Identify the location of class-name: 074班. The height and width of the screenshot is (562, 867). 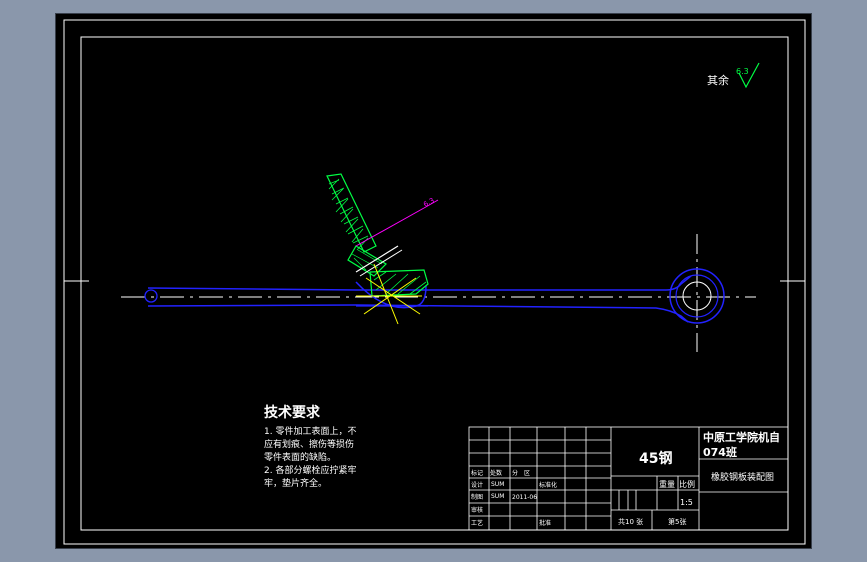
(720, 452).